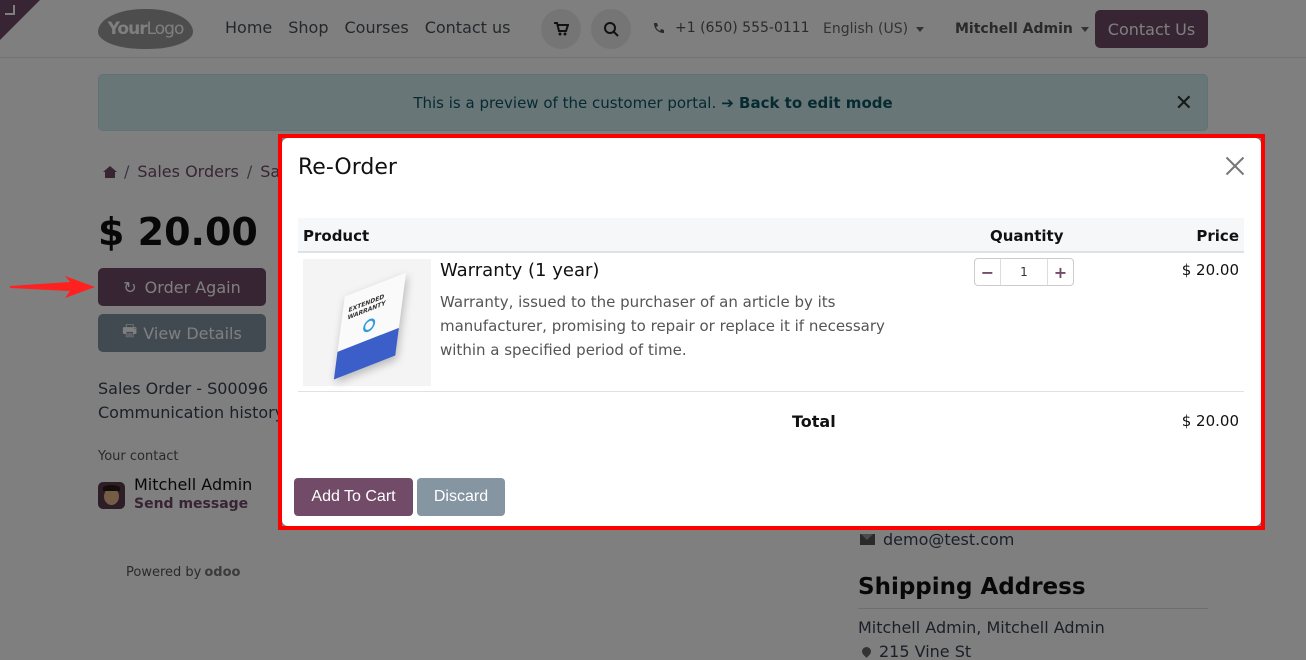 The height and width of the screenshot is (660, 1306). I want to click on total-label: Total, so click(814, 421).